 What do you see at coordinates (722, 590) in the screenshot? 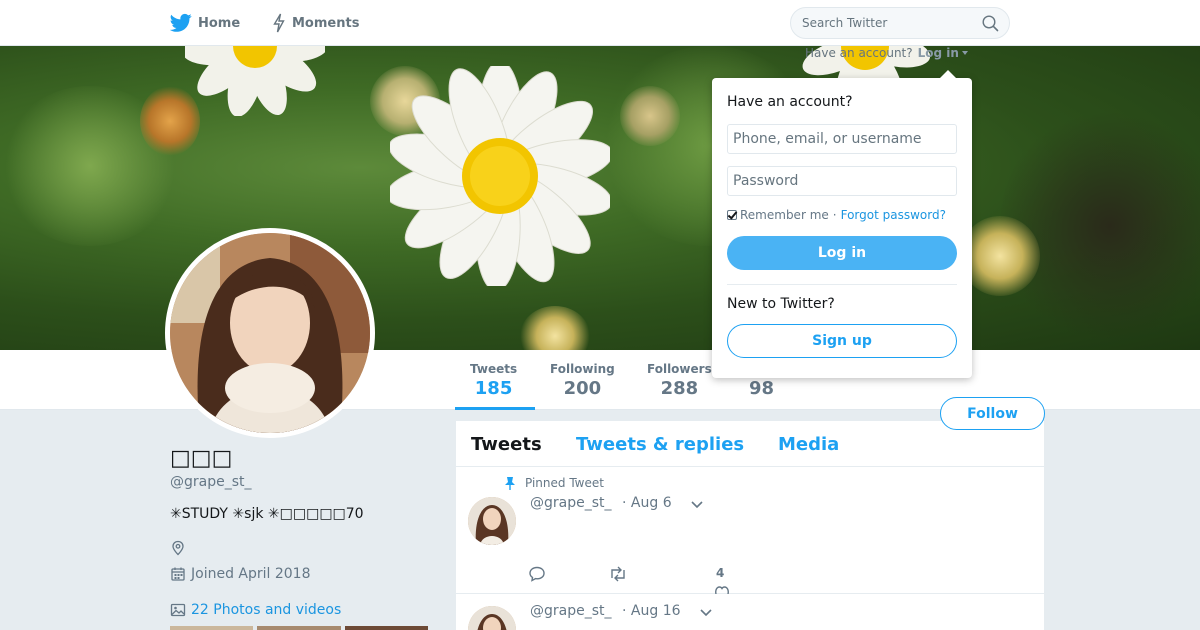
I see `like-icon` at bounding box center [722, 590].